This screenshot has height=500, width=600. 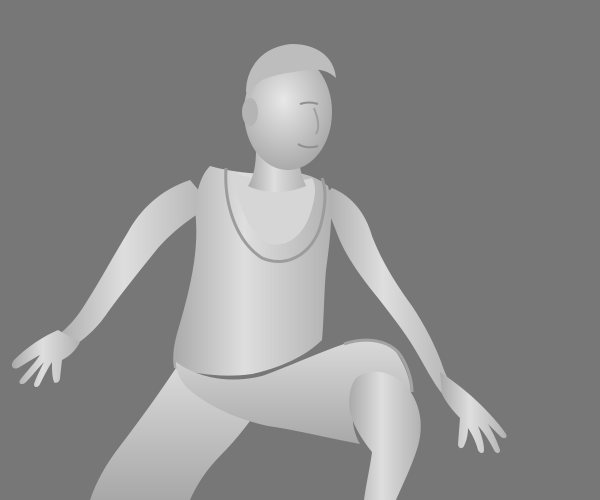 What do you see at coordinates (252, 271) in the screenshot?
I see `torso` at bounding box center [252, 271].